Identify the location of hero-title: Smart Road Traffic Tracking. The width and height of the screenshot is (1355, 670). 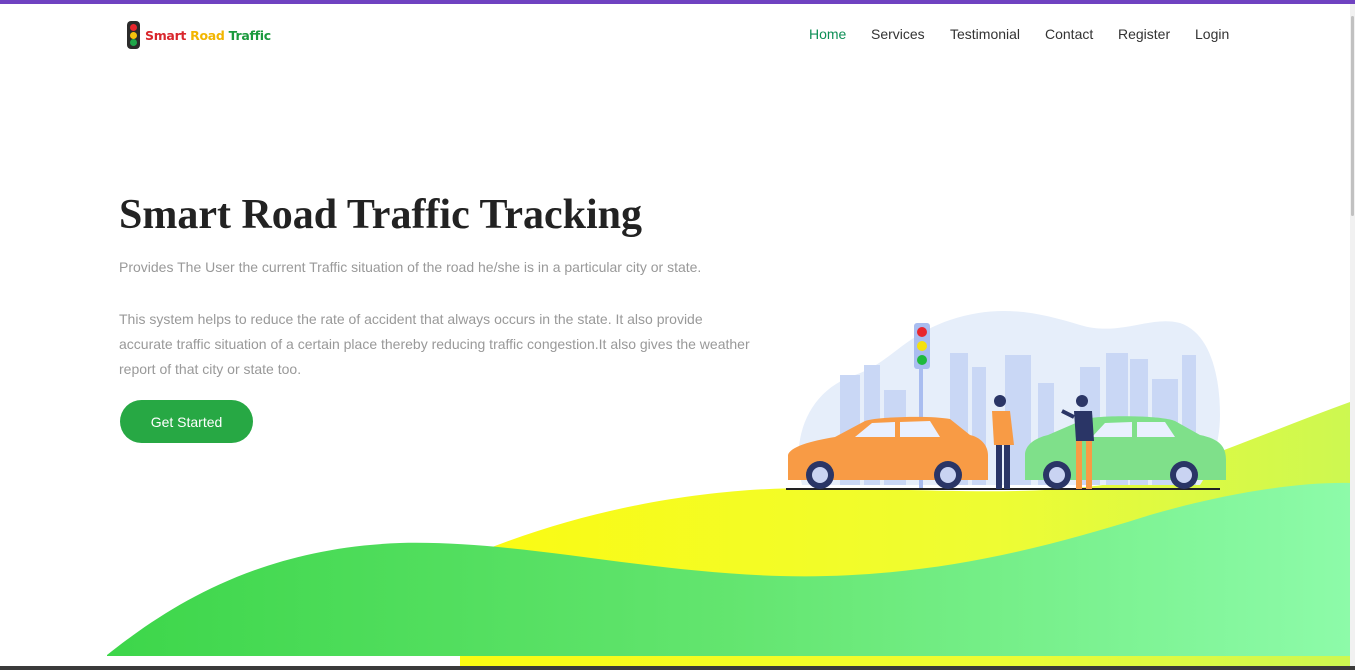
(381, 215).